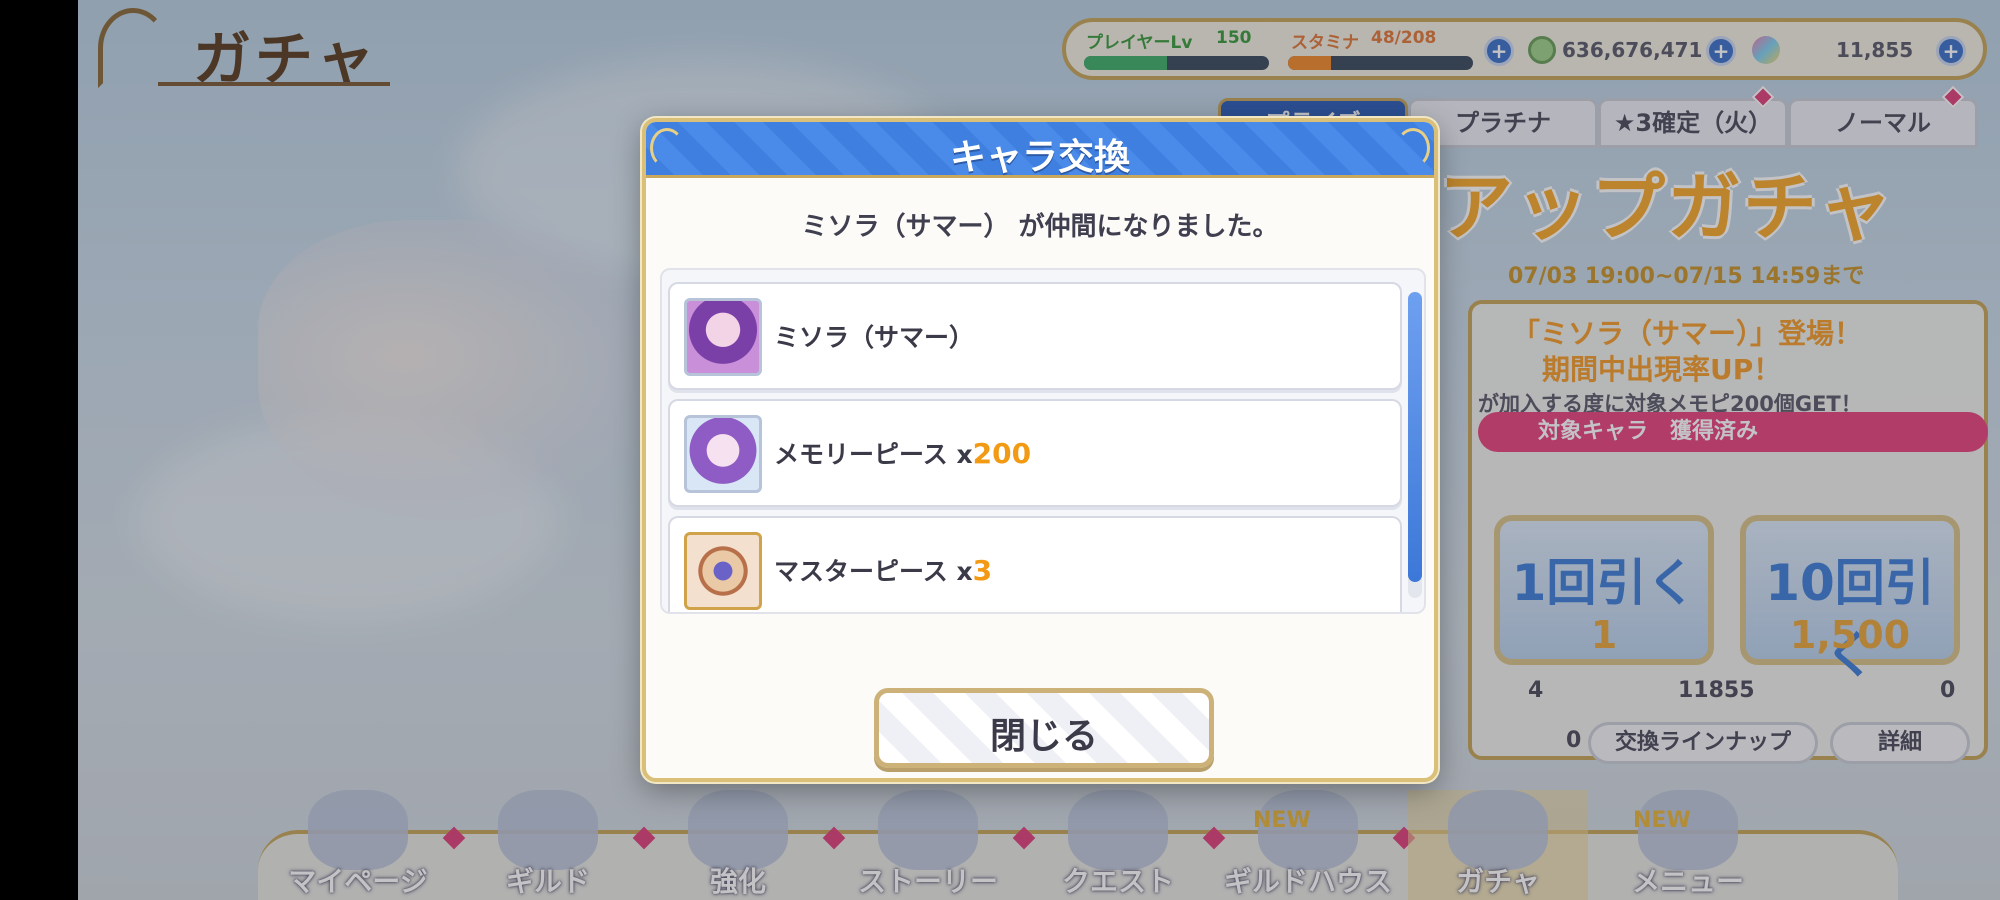 This screenshot has height=900, width=2000. I want to click on character-portrait-icon, so click(723, 337).